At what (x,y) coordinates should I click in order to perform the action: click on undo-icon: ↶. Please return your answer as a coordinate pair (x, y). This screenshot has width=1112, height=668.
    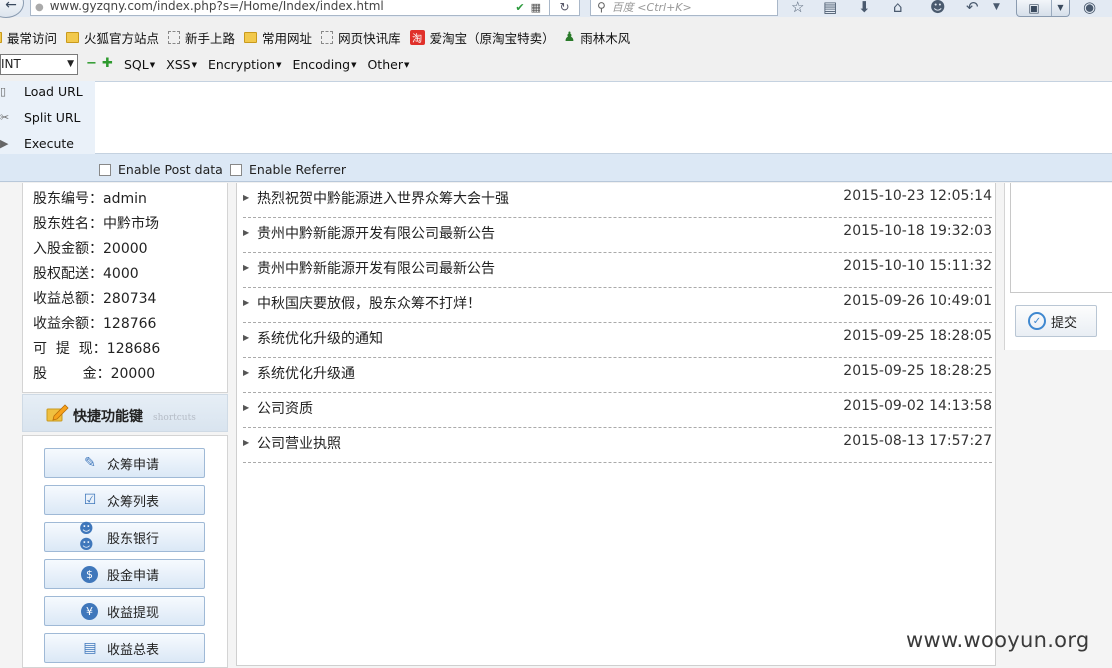
    Looking at the image, I should click on (972, 8).